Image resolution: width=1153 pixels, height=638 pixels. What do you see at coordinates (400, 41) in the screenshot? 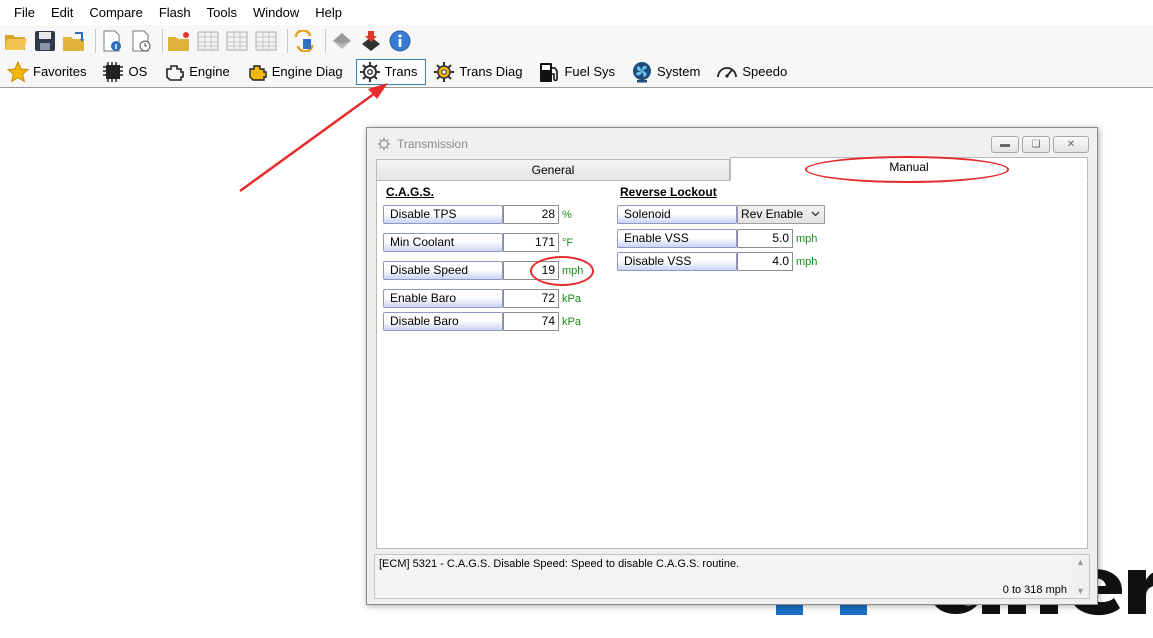
I see `info-icon` at bounding box center [400, 41].